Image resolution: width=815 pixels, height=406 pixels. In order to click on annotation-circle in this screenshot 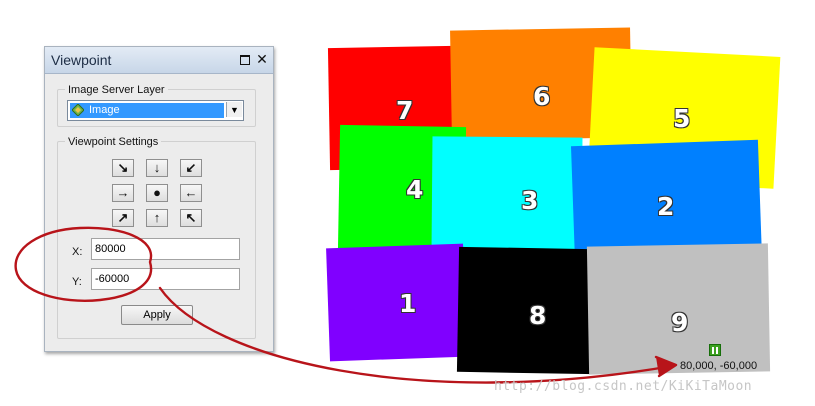, I will do `click(83, 264)`.